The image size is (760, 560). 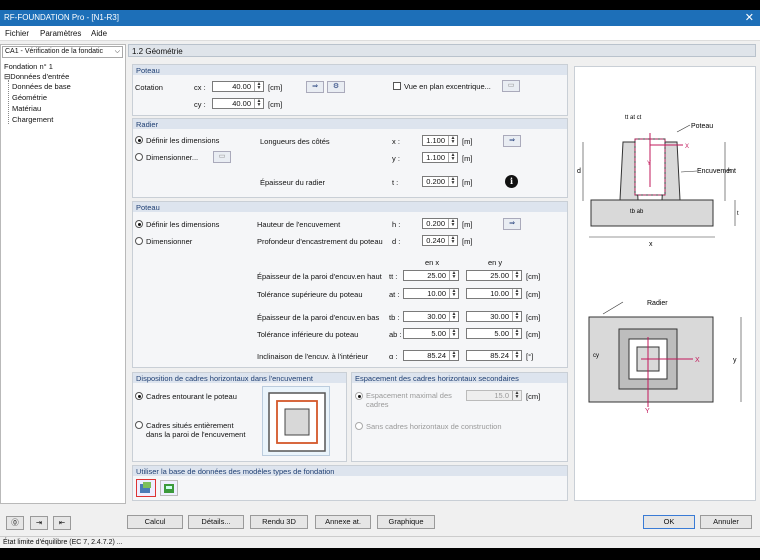 What do you see at coordinates (41, 86) in the screenshot?
I see `tree-item-base-data: Données de base` at bounding box center [41, 86].